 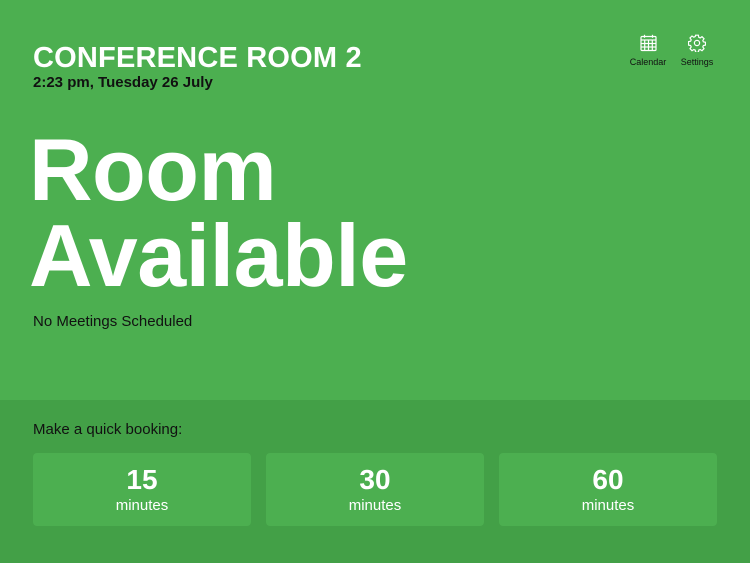 I want to click on room-name: CONFERENCE ROOM 2, so click(x=197, y=58).